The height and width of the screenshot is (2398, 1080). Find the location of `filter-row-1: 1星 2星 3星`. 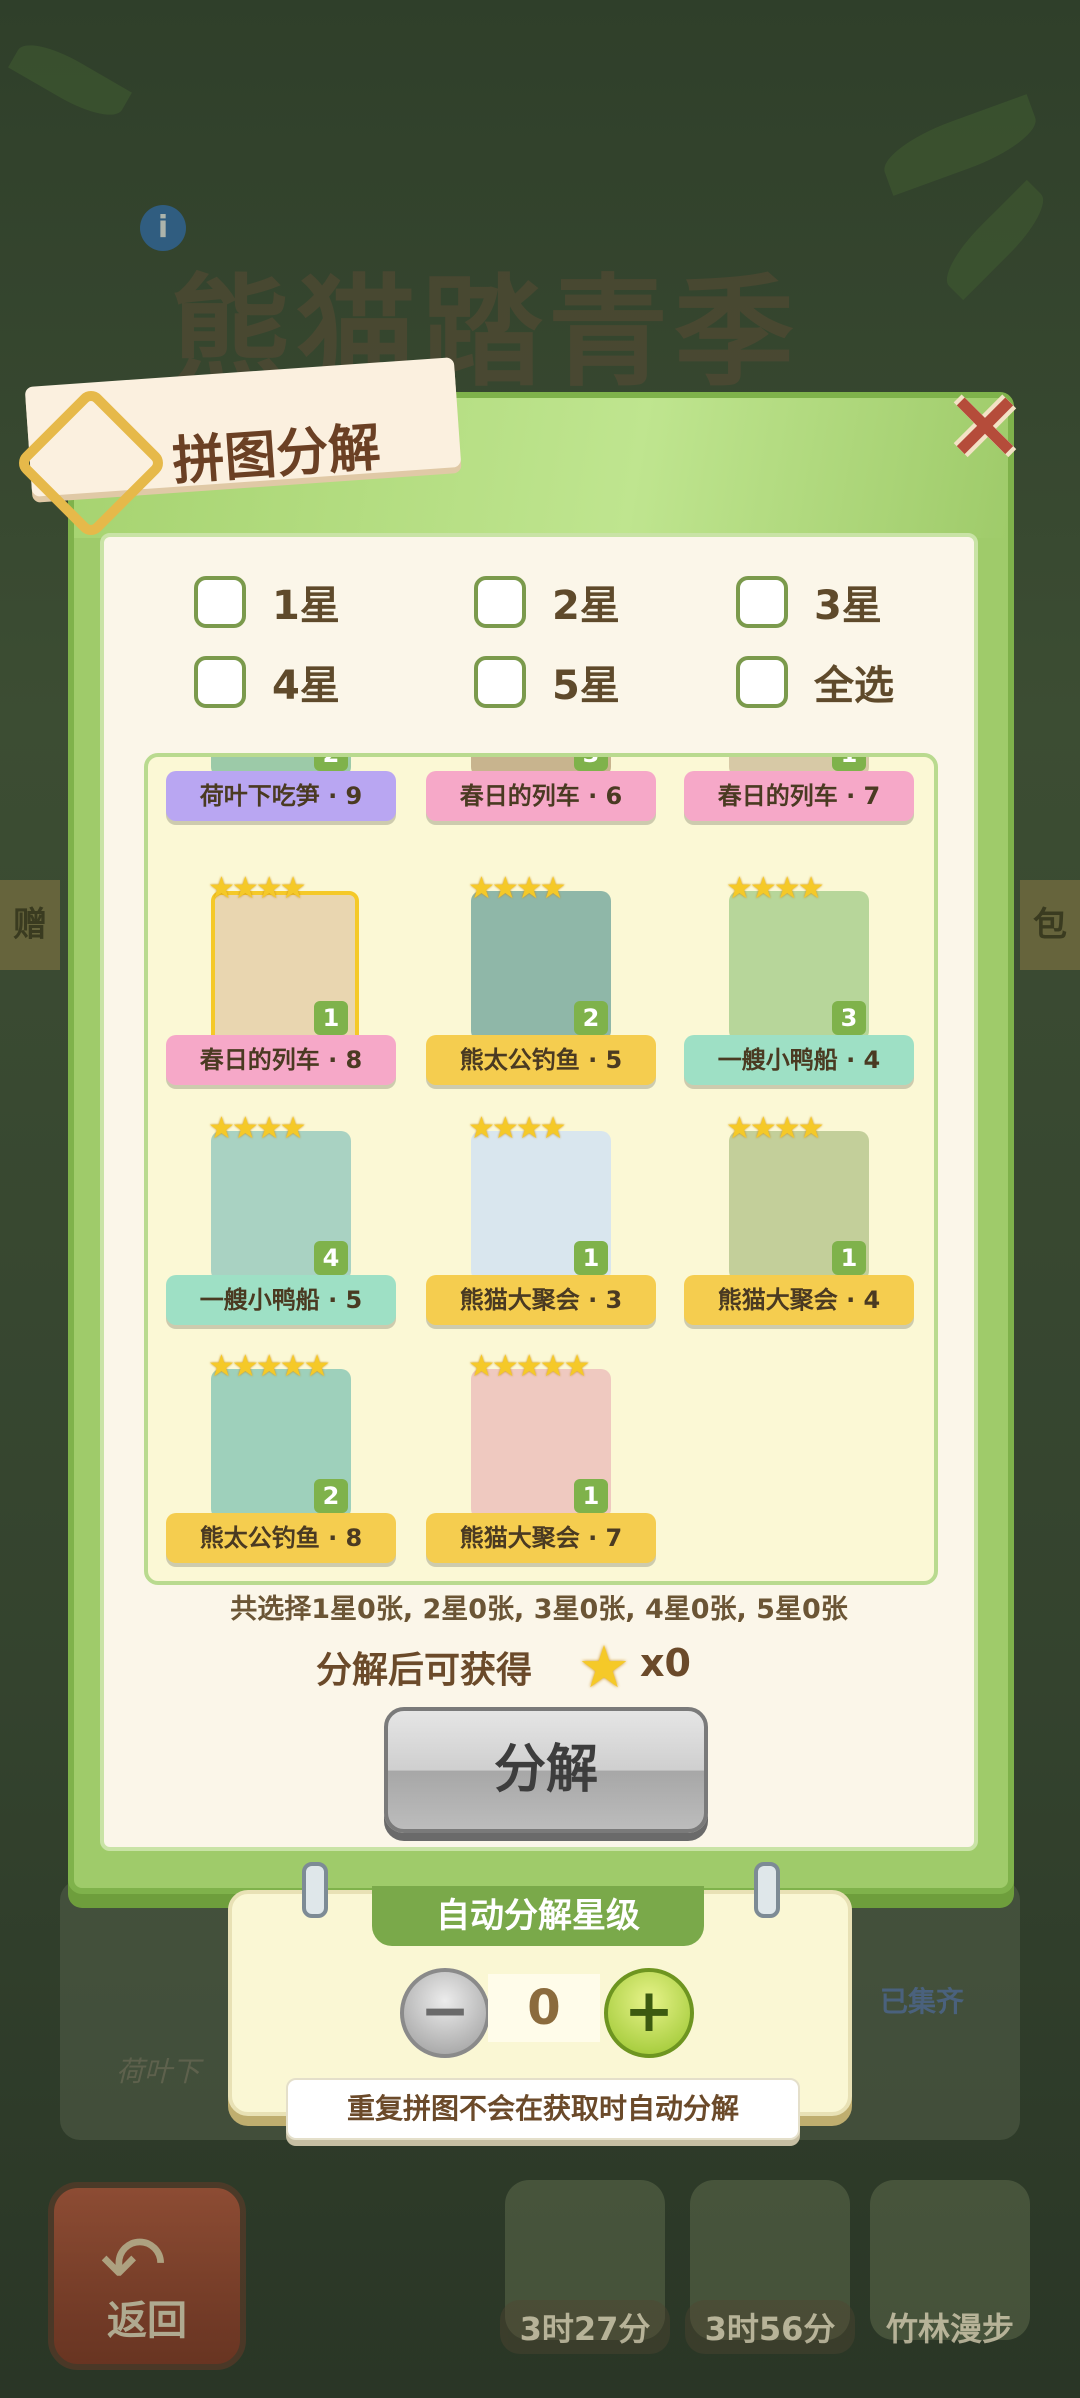

filter-row-1: 1星 2星 3星 is located at coordinates (539, 602).